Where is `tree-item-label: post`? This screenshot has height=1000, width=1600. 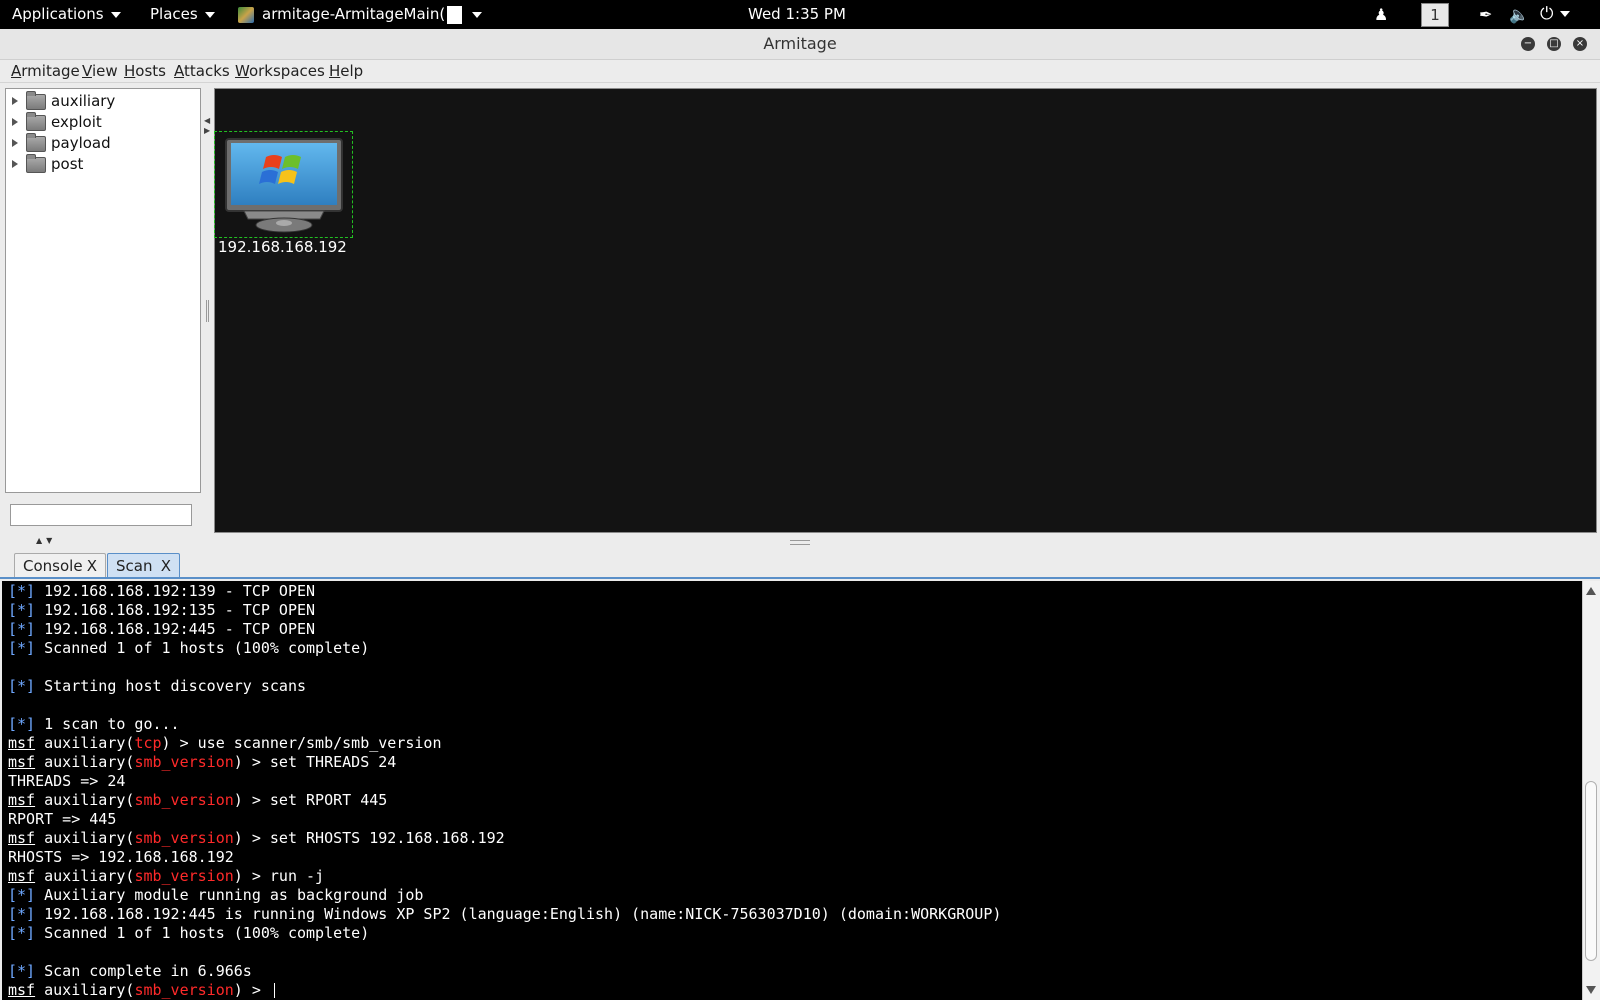 tree-item-label: post is located at coordinates (67, 164).